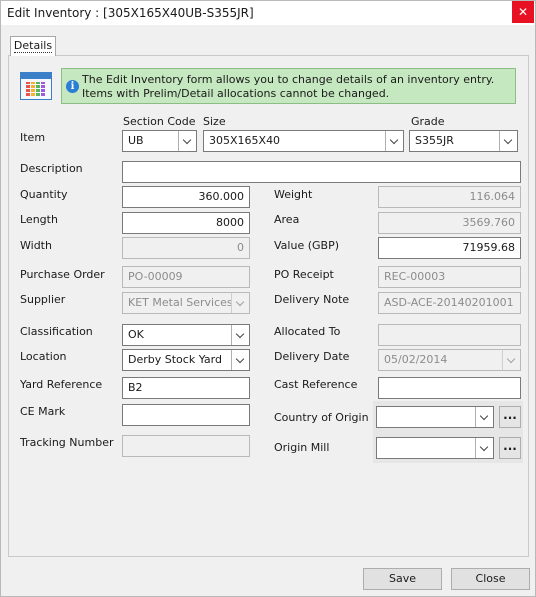 Image resolution: width=536 pixels, height=597 pixels. What do you see at coordinates (303, 141) in the screenshot?
I see `size-select: 305X165X40` at bounding box center [303, 141].